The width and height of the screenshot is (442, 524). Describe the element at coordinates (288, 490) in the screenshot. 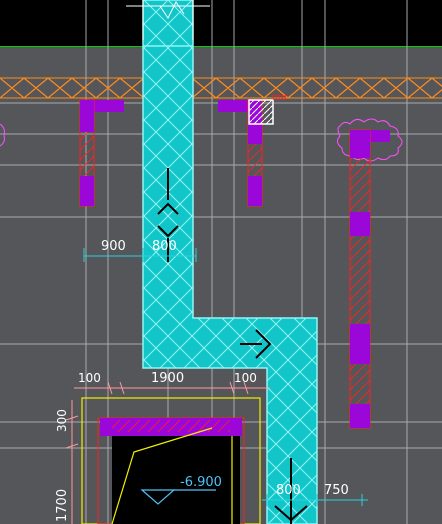

I see `dim-800-bottom: 800` at that location.